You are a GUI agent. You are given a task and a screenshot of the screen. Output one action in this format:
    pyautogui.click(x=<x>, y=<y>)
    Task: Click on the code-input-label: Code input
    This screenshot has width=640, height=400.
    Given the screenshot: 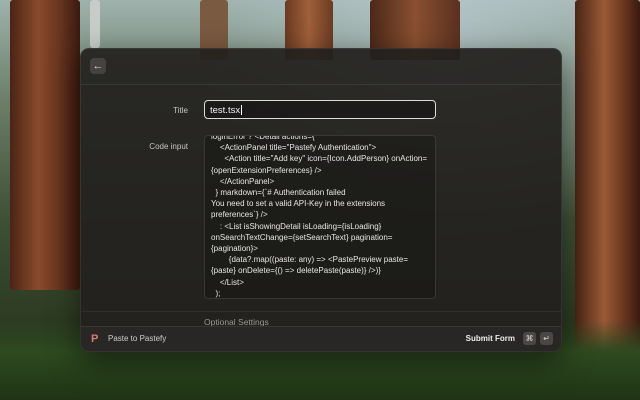 What is the action you would take?
    pyautogui.click(x=168, y=146)
    